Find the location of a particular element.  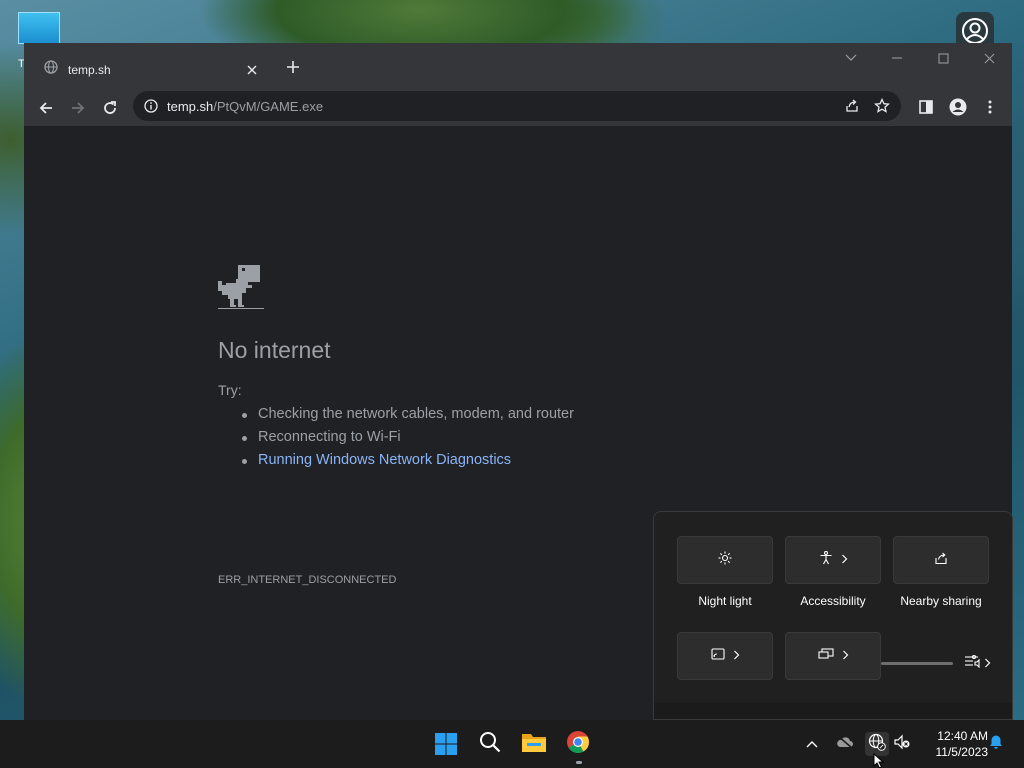

browser-toolbar: temp.sh/PtQvM/GAME.exe is located at coordinates (518, 107).